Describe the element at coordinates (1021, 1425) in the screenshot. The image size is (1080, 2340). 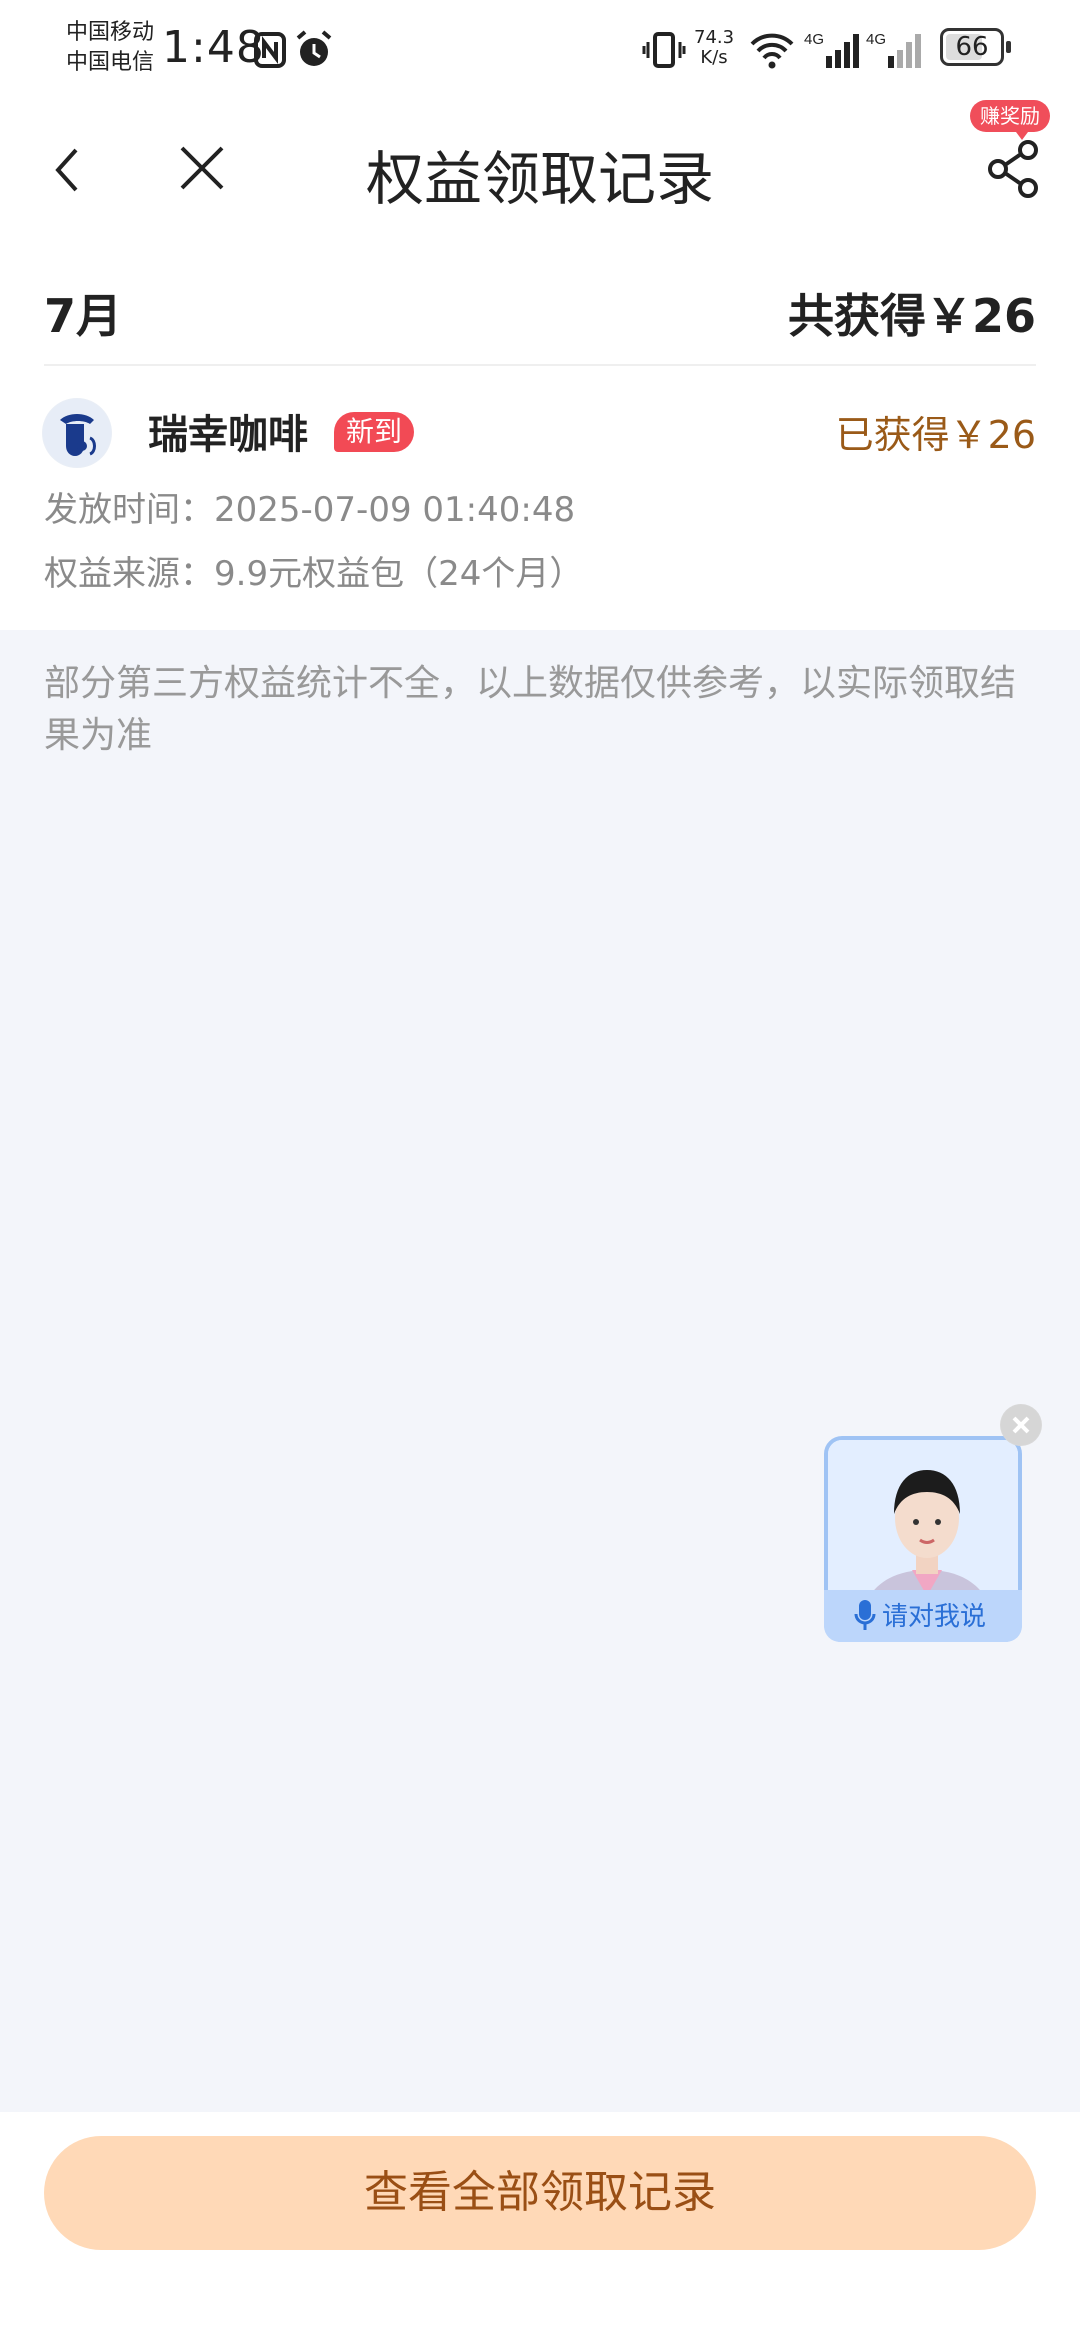
I see `close-icon` at that location.